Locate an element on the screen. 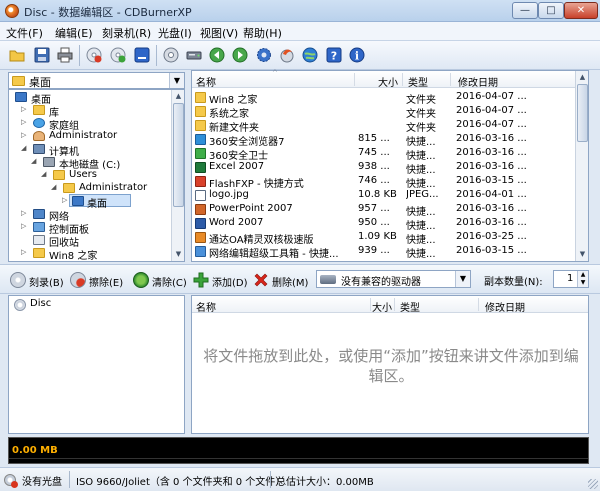 This screenshot has width=600, height=491. copies-stepper: 1 ▲ ▼ is located at coordinates (571, 279).